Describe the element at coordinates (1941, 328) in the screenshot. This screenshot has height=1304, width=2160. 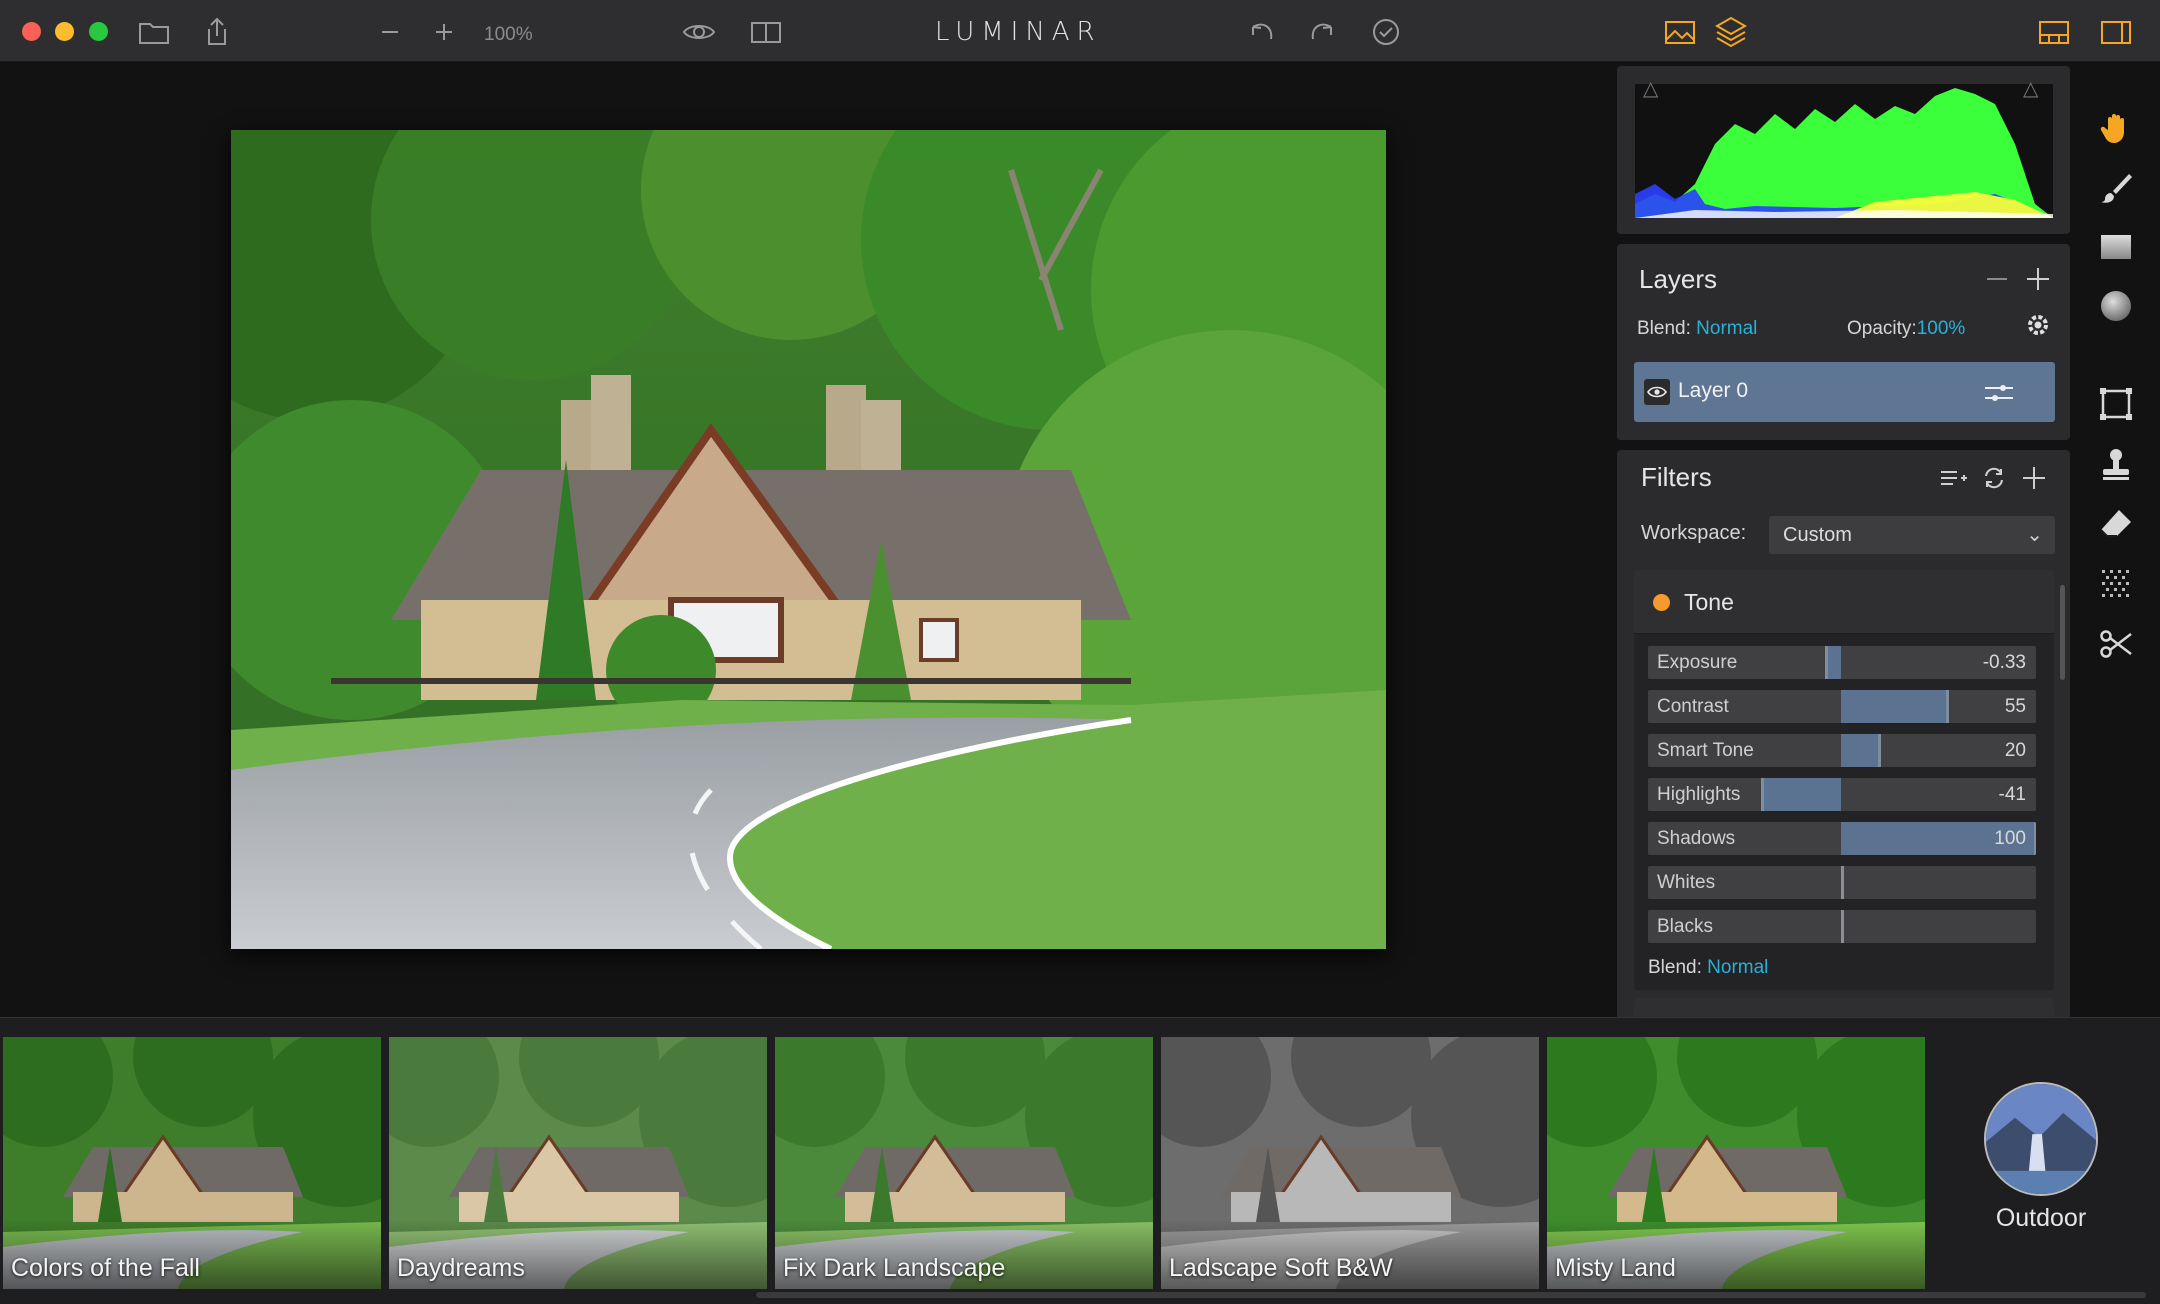
I see `layer-opacity-value: 100%` at that location.